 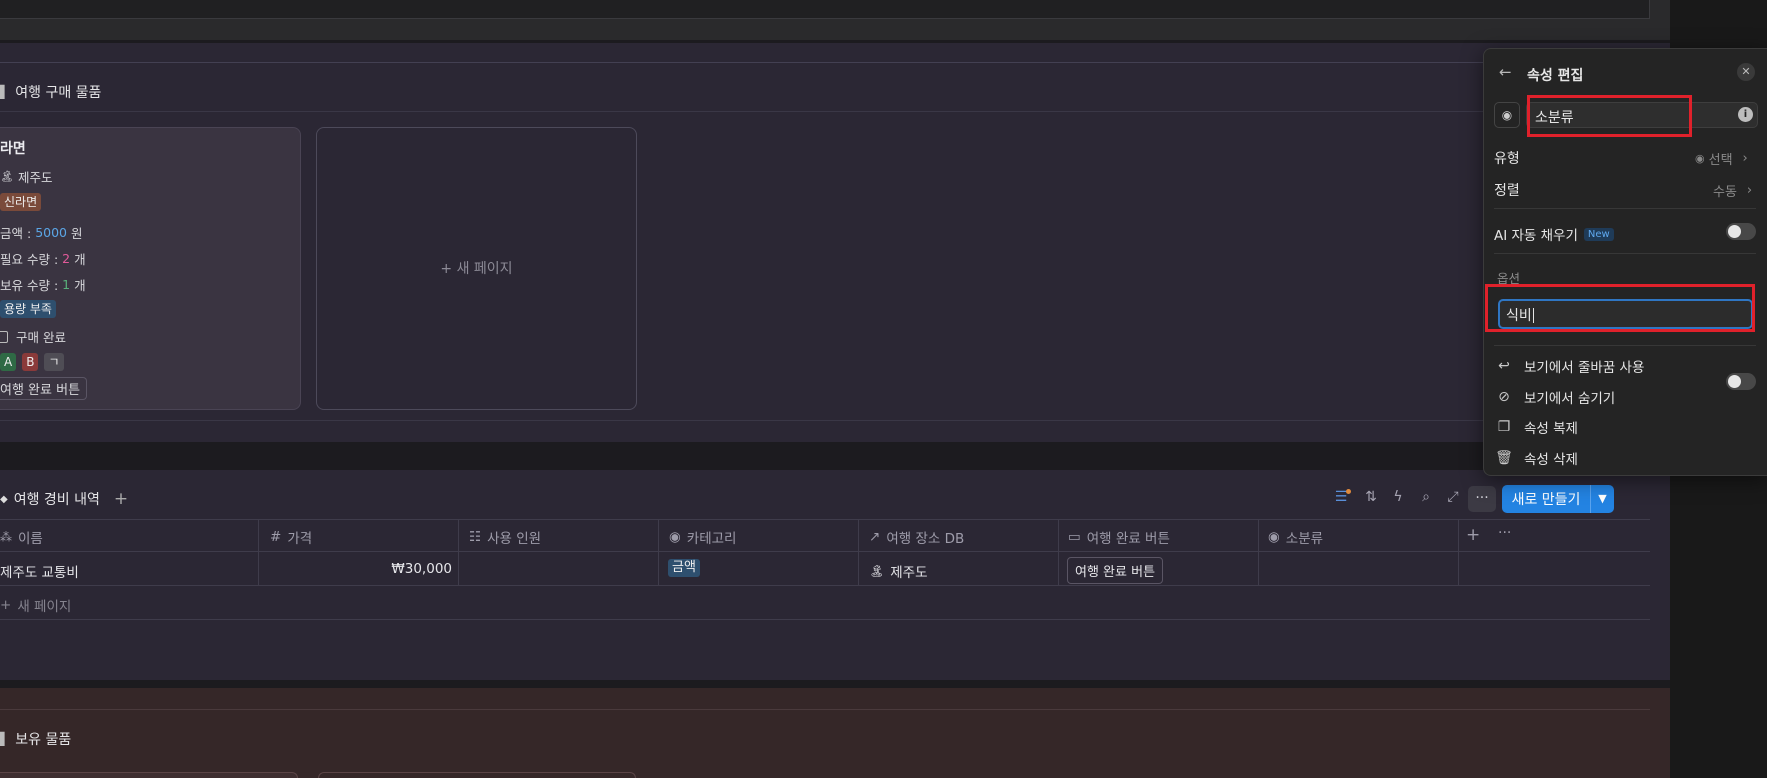 What do you see at coordinates (1507, 159) in the screenshot?
I see `type-label: 유형` at bounding box center [1507, 159].